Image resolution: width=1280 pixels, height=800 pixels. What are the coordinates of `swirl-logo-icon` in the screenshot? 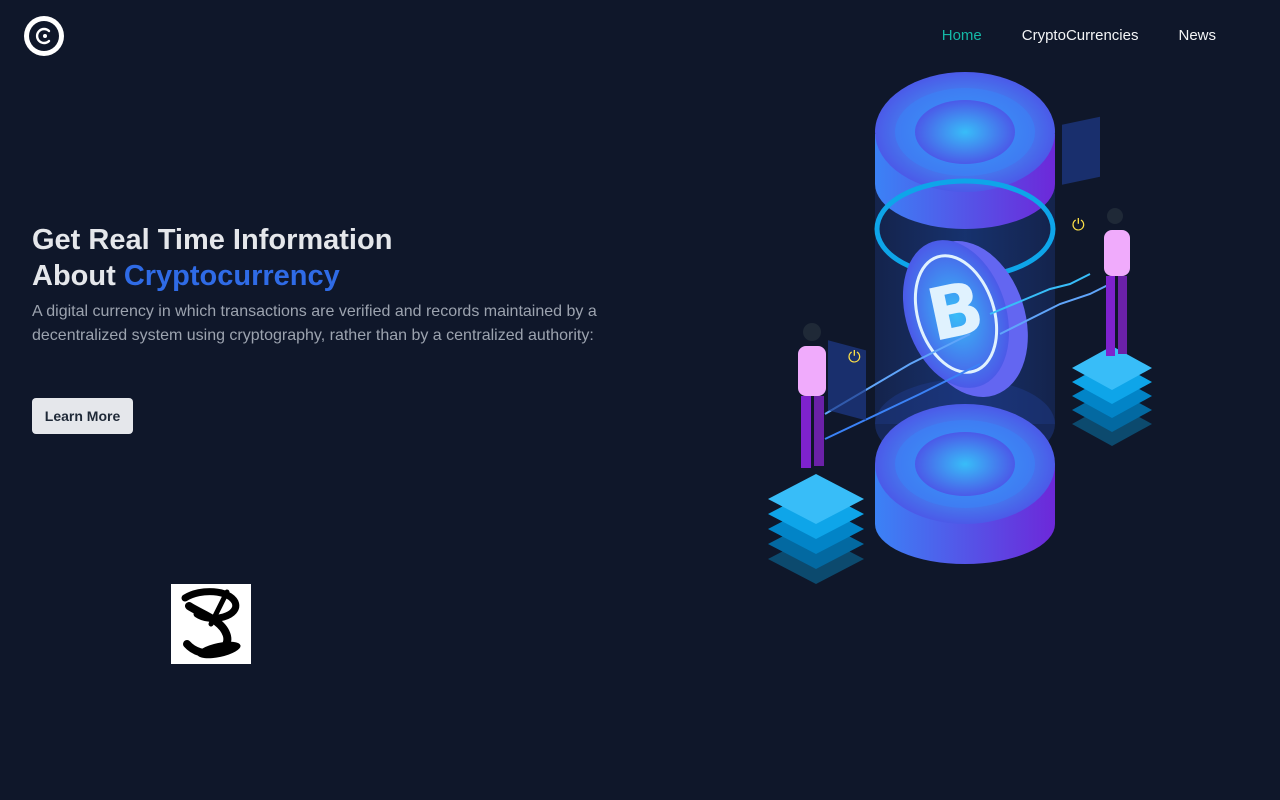 It's located at (211, 623).